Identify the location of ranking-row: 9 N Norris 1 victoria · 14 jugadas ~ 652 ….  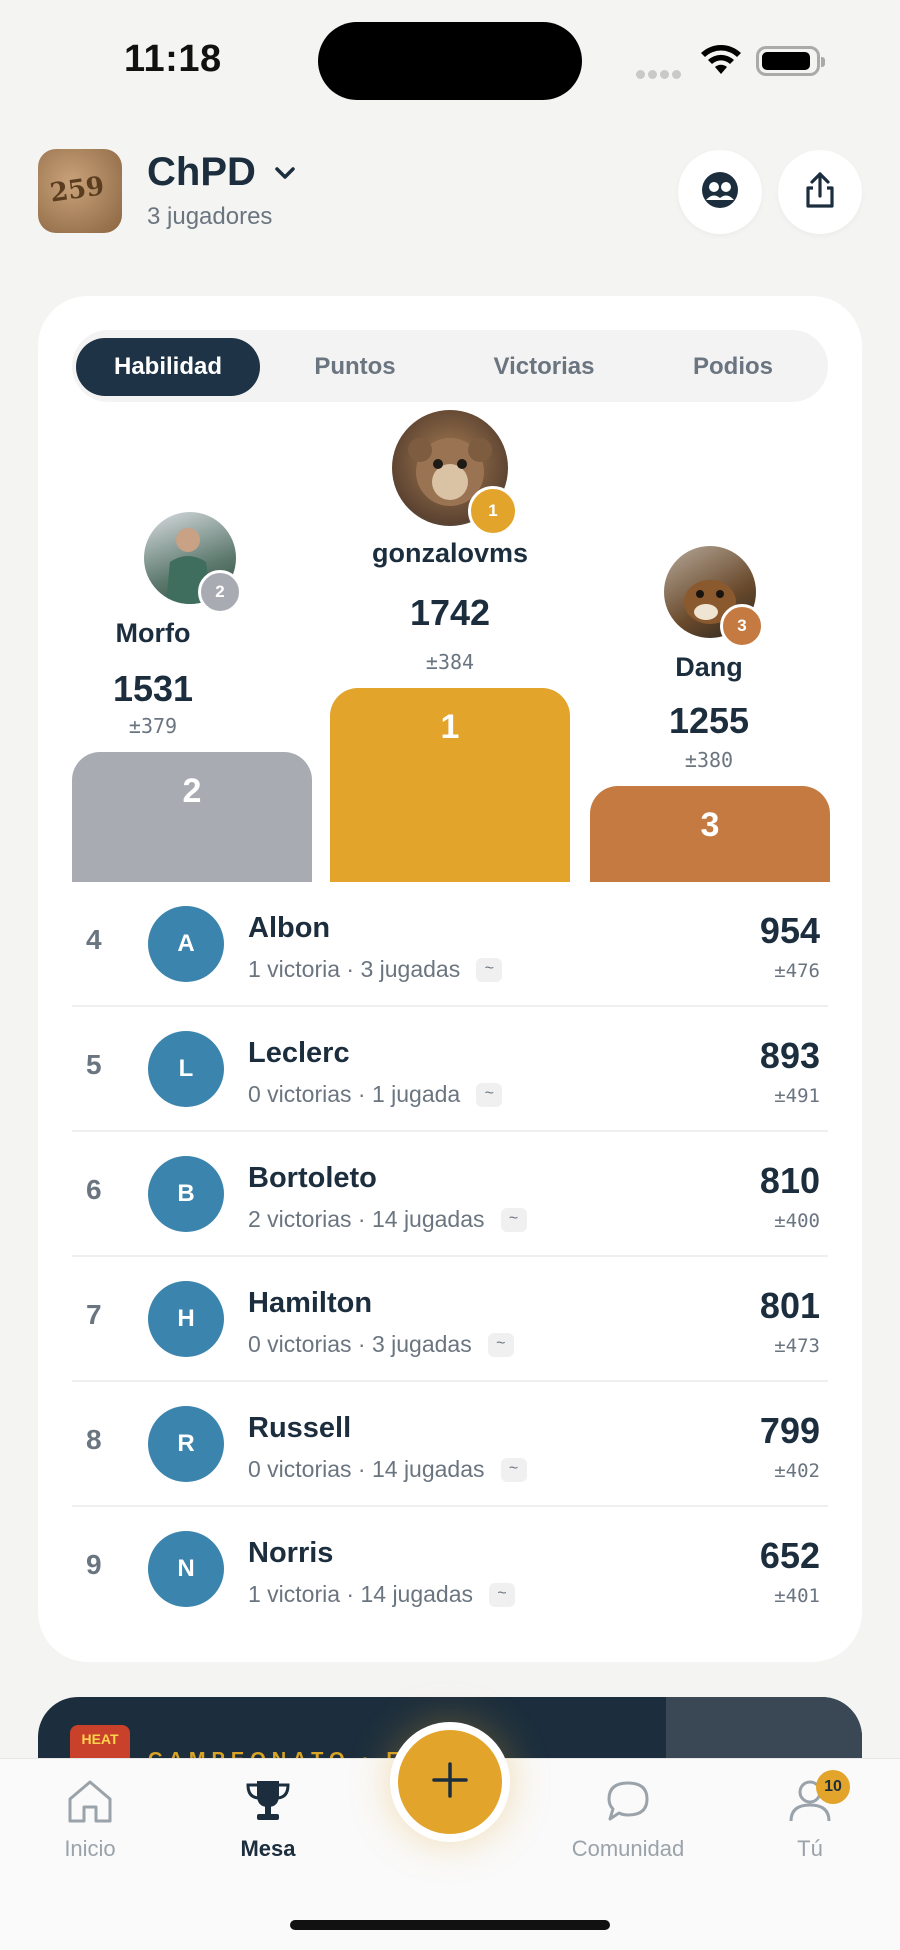
(450, 1569).